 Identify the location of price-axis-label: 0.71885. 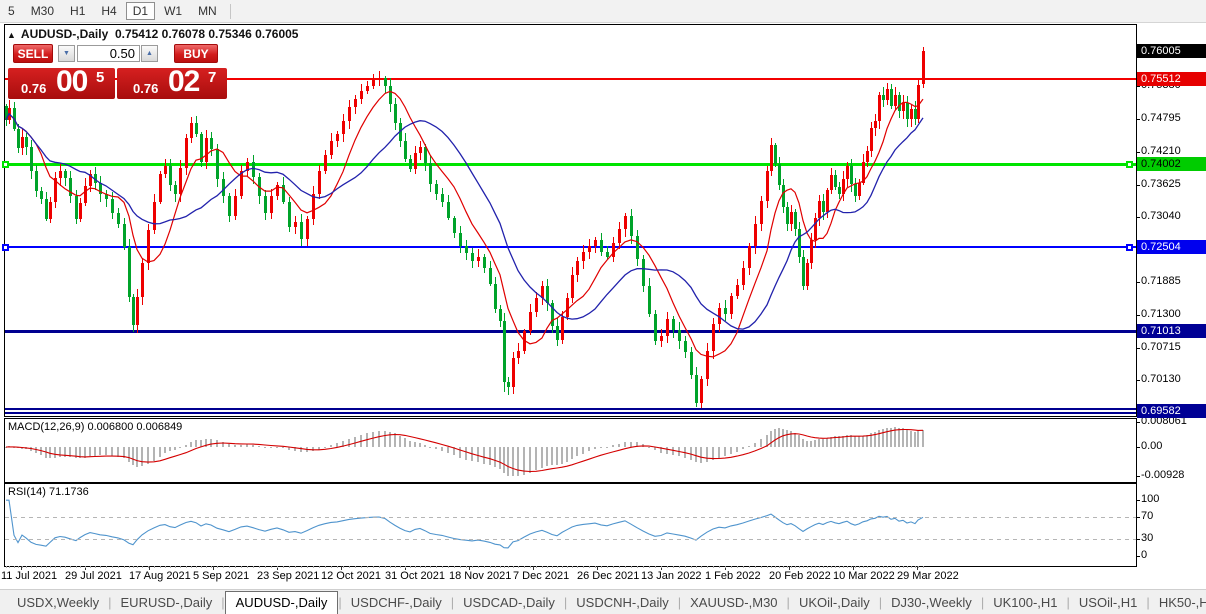
(1161, 281).